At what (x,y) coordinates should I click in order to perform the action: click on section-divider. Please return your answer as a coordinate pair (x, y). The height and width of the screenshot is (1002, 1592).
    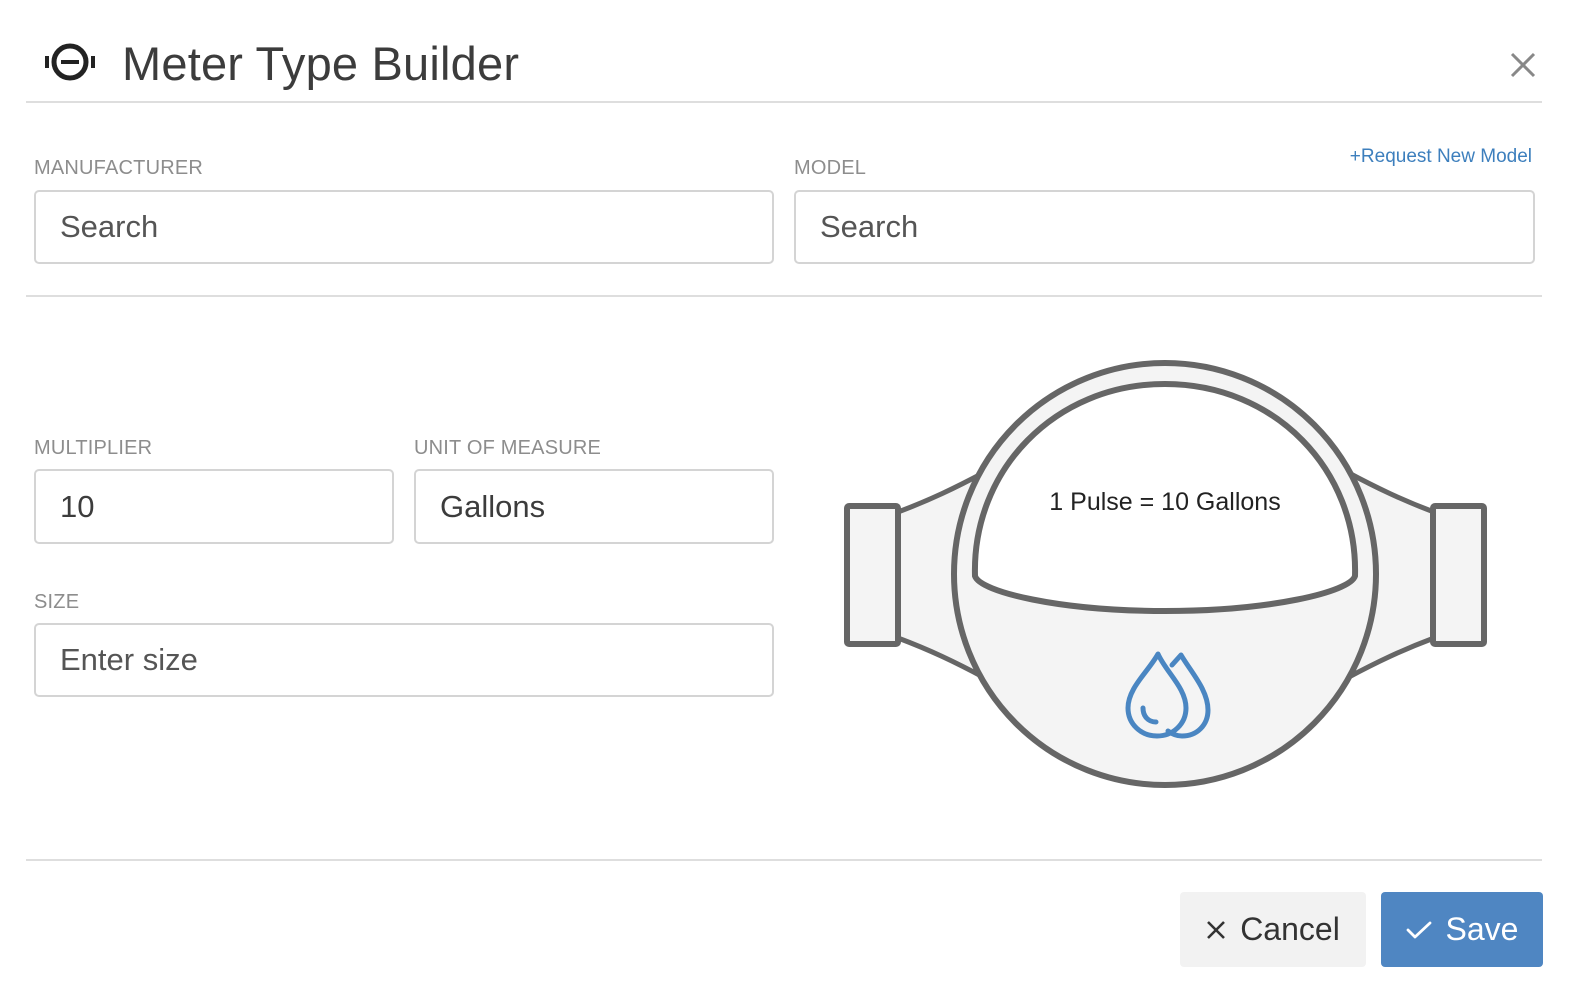
    Looking at the image, I should click on (784, 296).